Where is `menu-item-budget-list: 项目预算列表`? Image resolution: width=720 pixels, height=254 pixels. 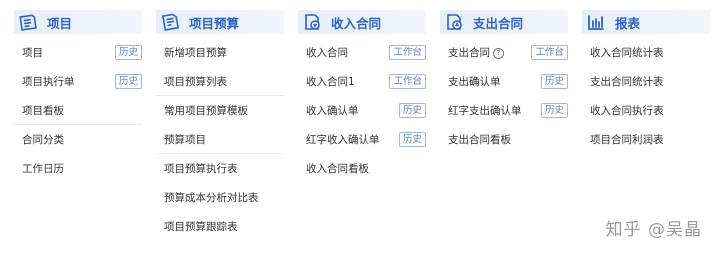 menu-item-budget-list: 项目预算列表 is located at coordinates (220, 81).